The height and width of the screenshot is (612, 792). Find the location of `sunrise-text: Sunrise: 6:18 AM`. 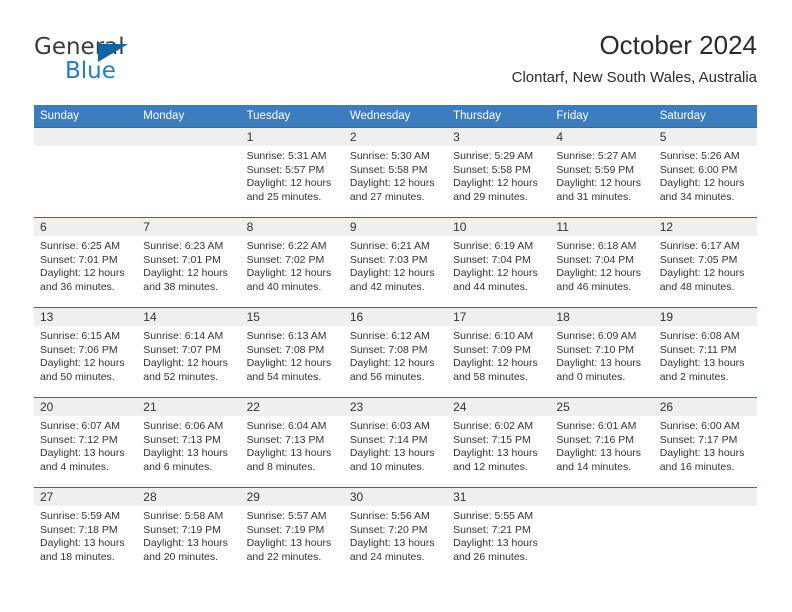

sunrise-text: Sunrise: 6:18 AM is located at coordinates (596, 246).